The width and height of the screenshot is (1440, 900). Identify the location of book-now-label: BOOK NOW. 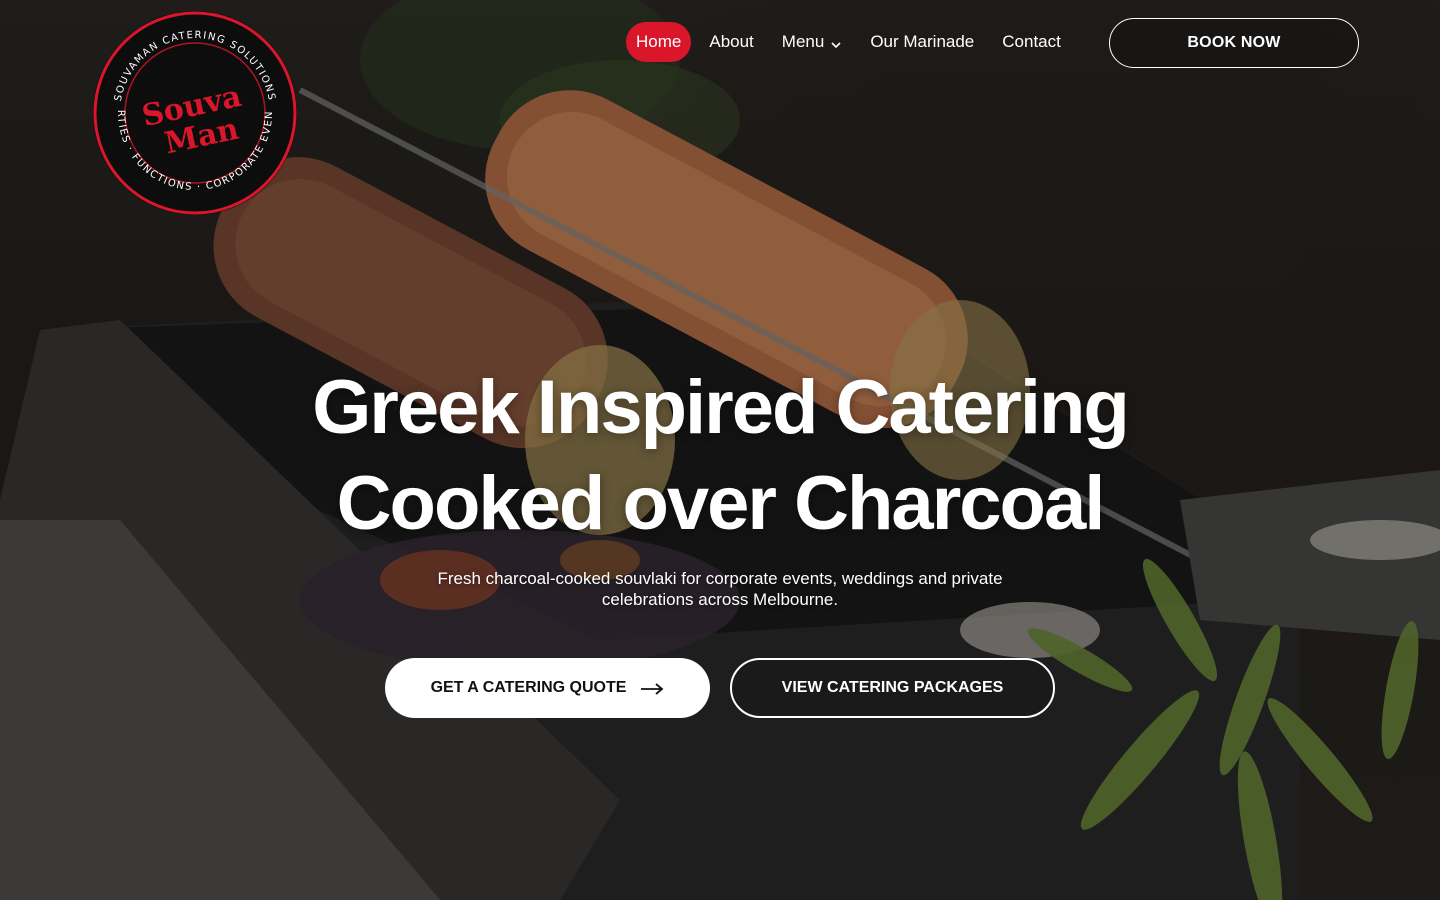
(1234, 42).